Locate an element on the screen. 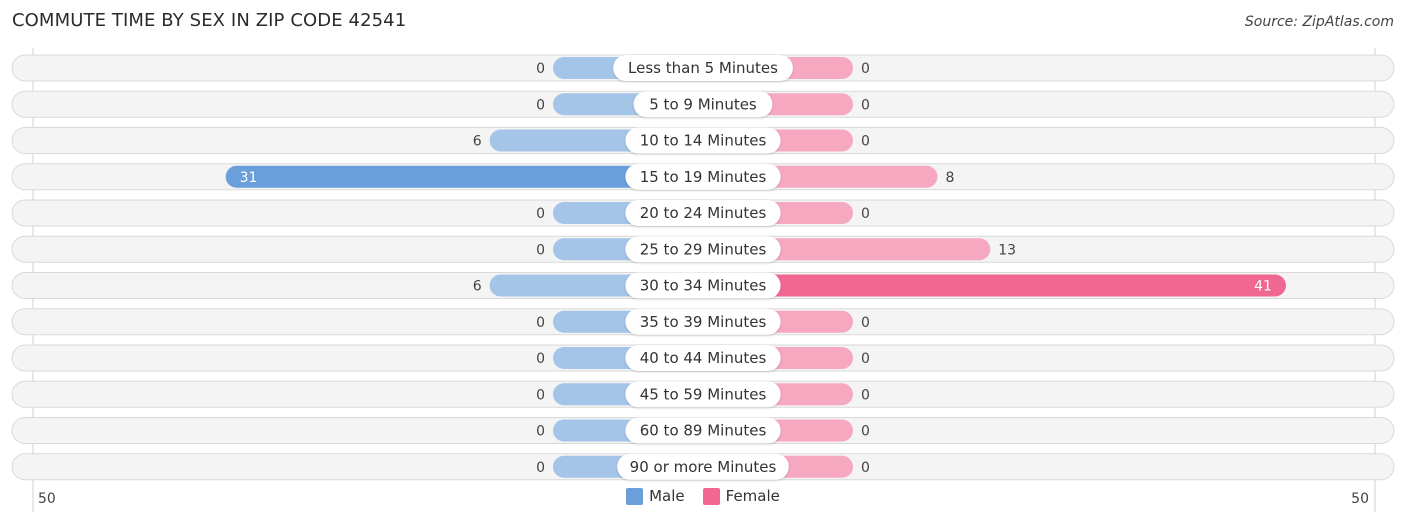 Image resolution: width=1406 pixels, height=522 pixels. bar-row: Less than 5 Minutes 0 0 is located at coordinates (703, 68).